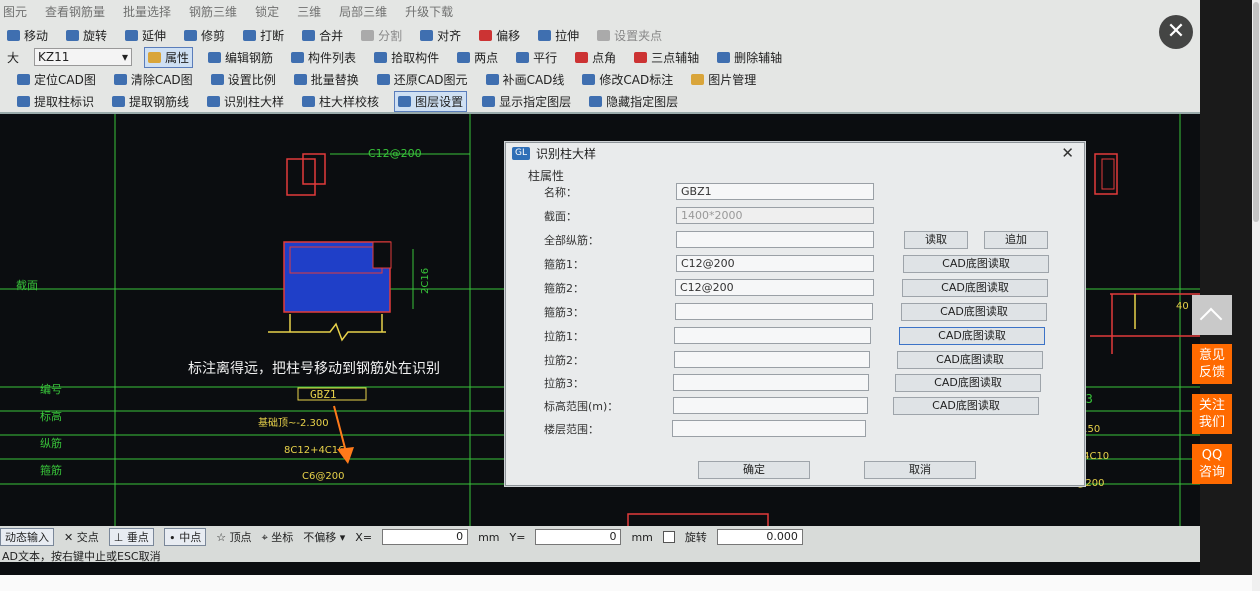 The image size is (1260, 591). Describe the element at coordinates (323, 57) in the screenshot. I see `tb-component-list: 构件列表` at that location.